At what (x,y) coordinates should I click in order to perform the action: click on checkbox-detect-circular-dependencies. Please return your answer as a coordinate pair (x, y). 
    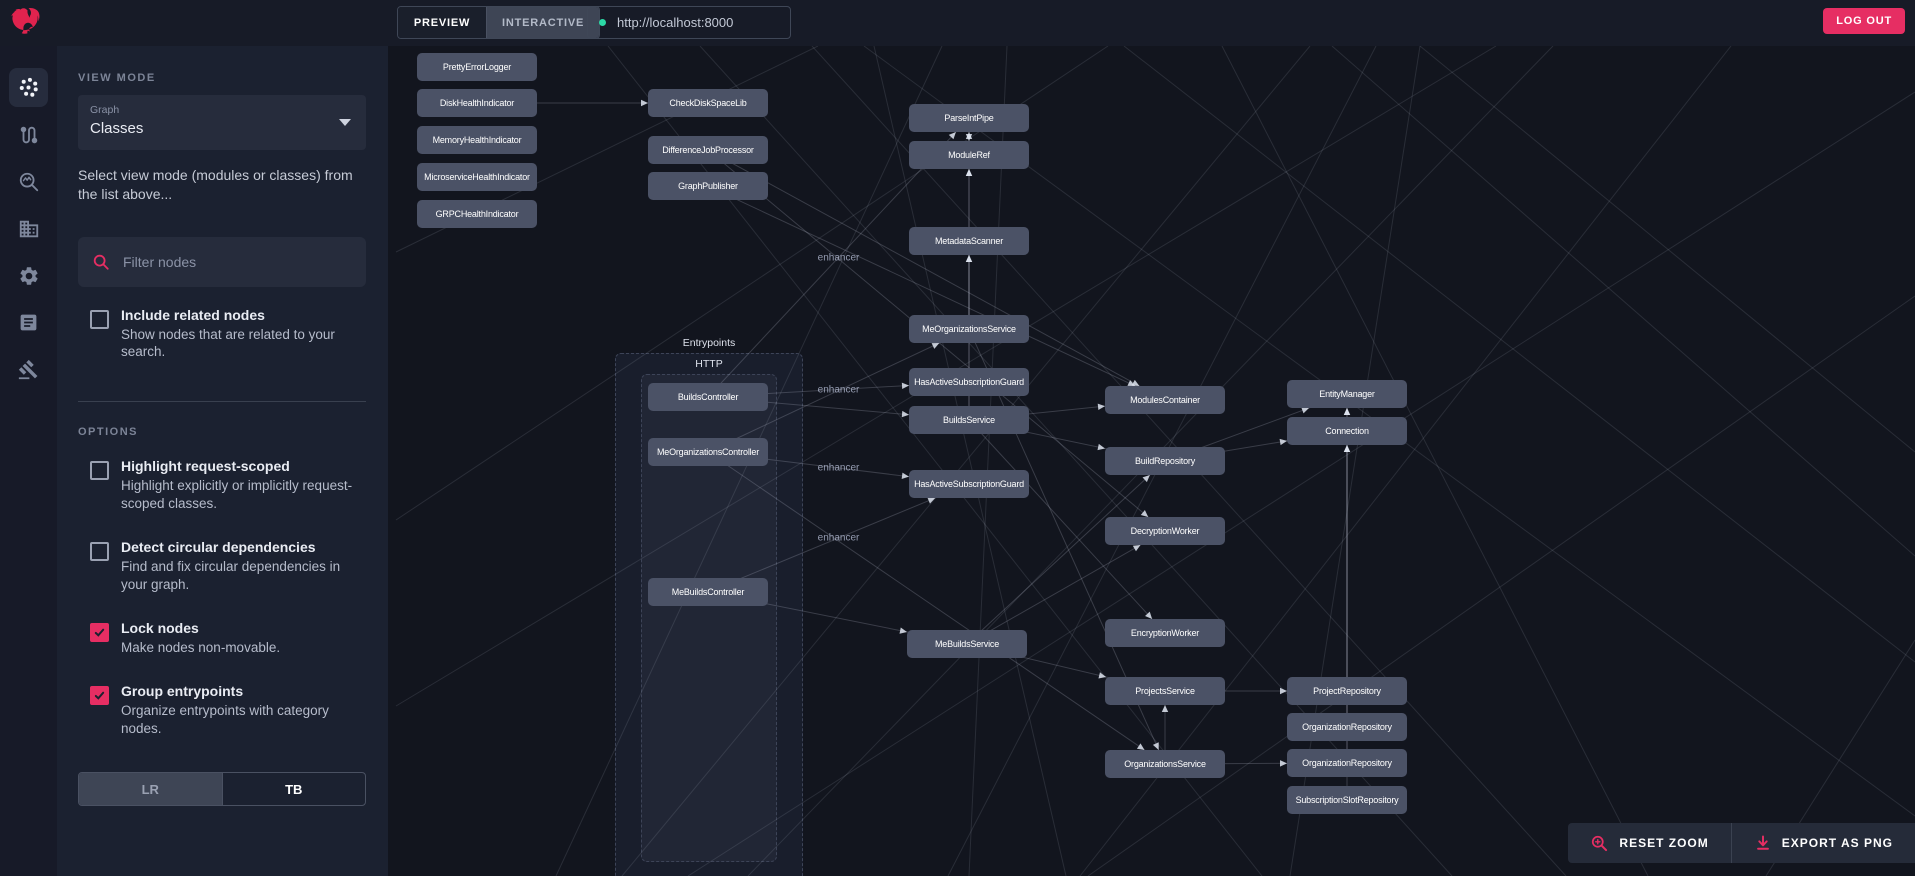
    Looking at the image, I should click on (99, 552).